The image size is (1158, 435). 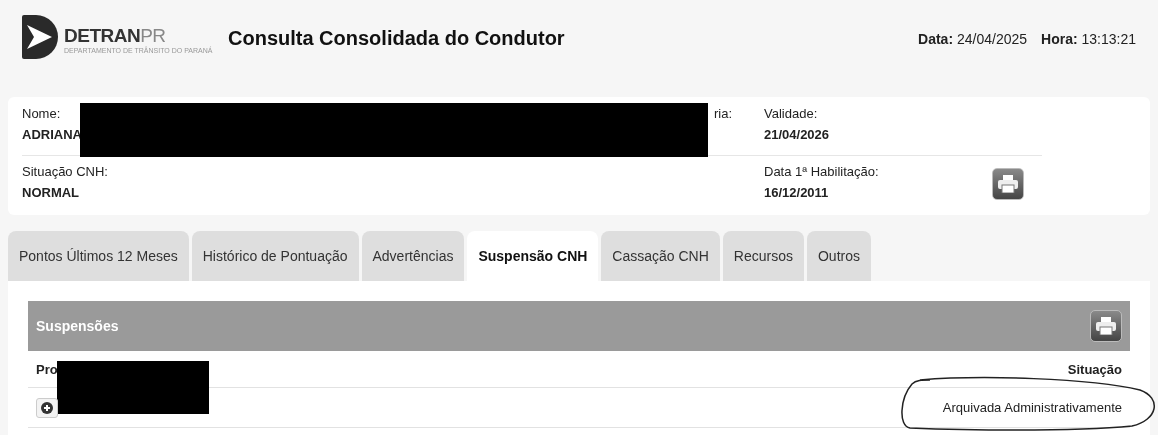 I want to click on field-value: 21/04/2026, so click(x=797, y=134).